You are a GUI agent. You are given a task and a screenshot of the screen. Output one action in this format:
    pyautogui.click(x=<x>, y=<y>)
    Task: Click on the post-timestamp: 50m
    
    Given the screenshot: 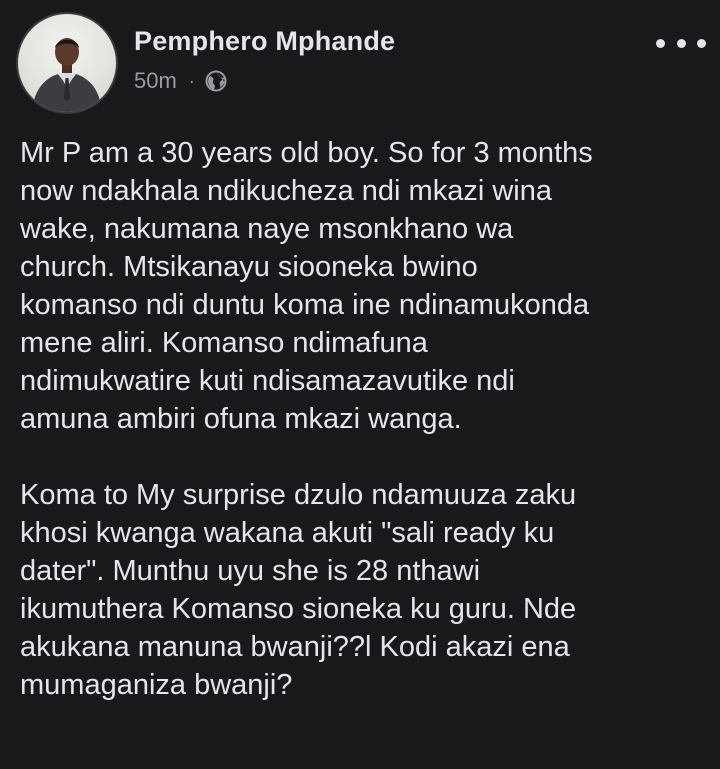 What is the action you would take?
    pyautogui.click(x=155, y=81)
    